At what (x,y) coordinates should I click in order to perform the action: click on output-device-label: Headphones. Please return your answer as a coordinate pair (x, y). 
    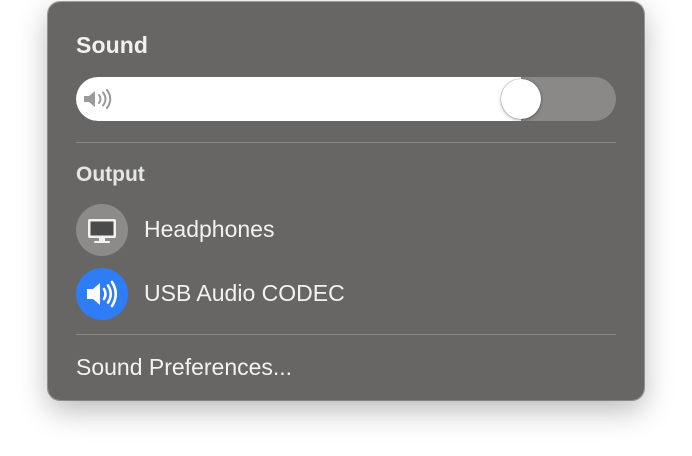
    Looking at the image, I should click on (209, 229).